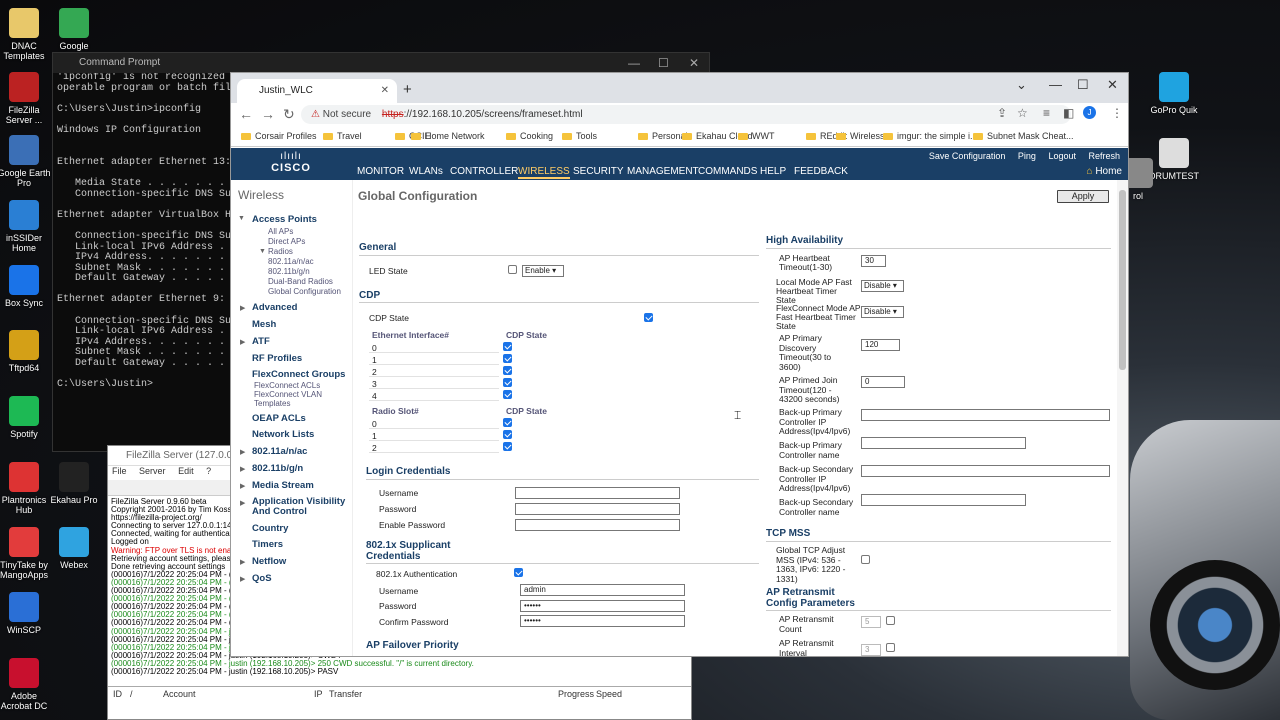  Describe the element at coordinates (286, 241) in the screenshot. I see `sidebar-item-direct-aps: Direct APs` at that location.